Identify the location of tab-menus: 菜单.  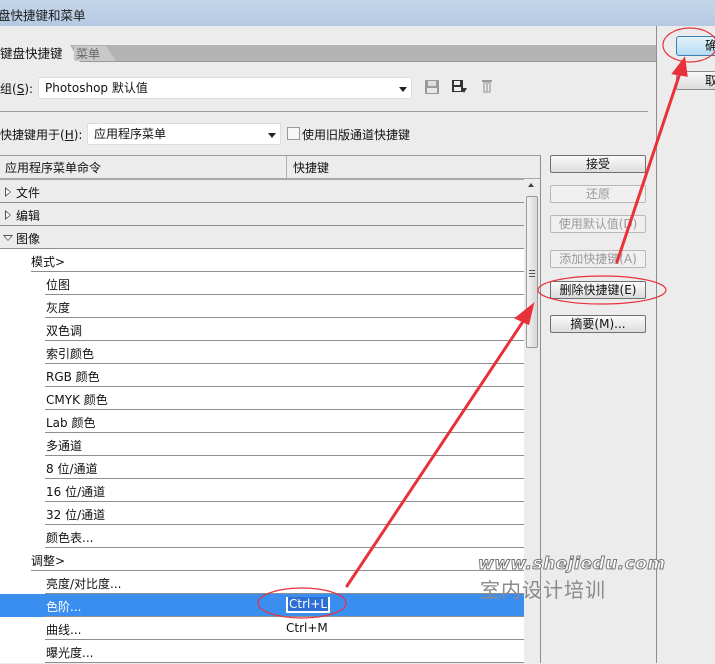
(95, 53).